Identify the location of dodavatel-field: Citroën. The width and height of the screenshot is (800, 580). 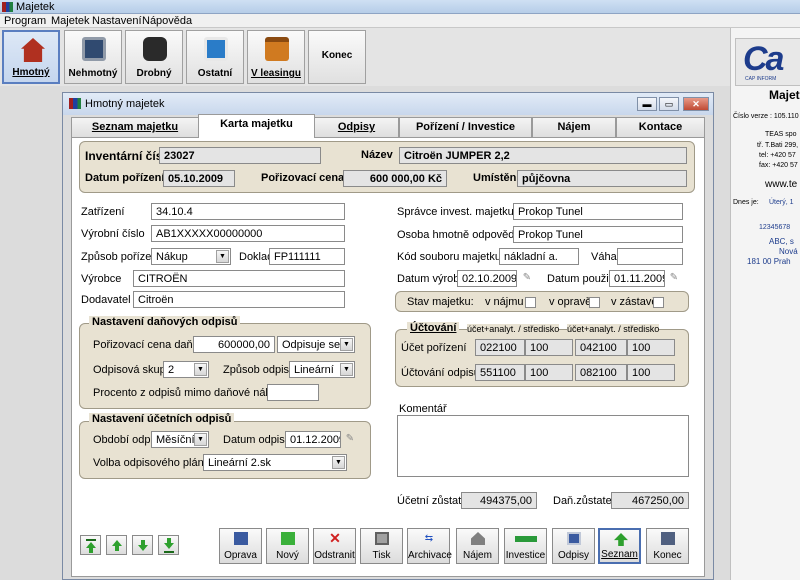
(239, 299).